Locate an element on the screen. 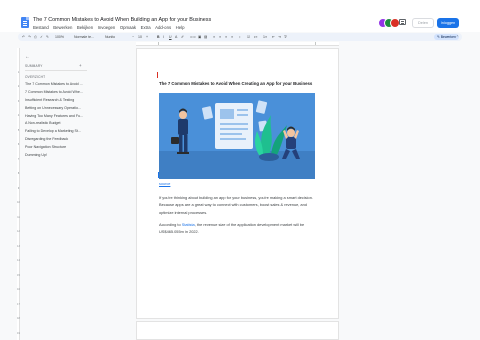 Image resolution: width=480 pixels, height=340 pixels. text-color-icon: A is located at coordinates (176, 37).